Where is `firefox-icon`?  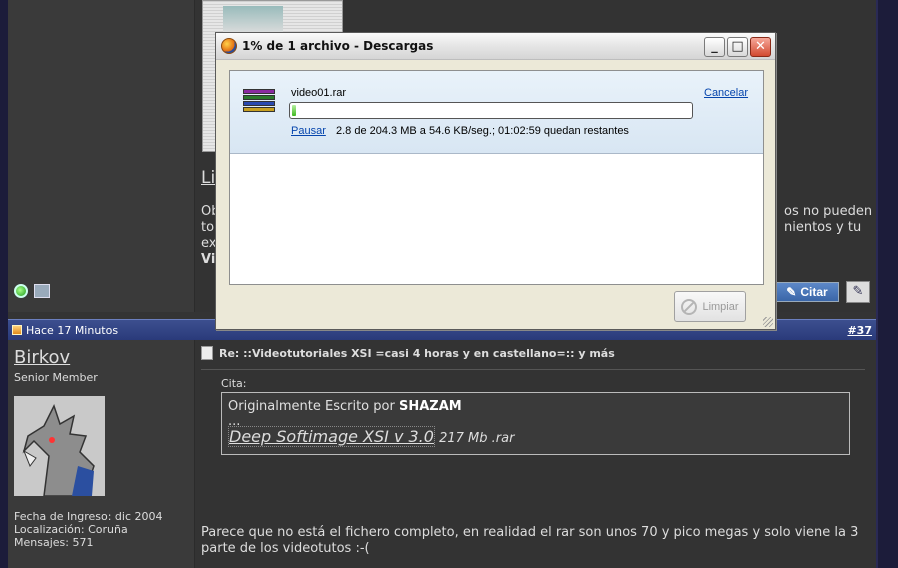 firefox-icon is located at coordinates (229, 46).